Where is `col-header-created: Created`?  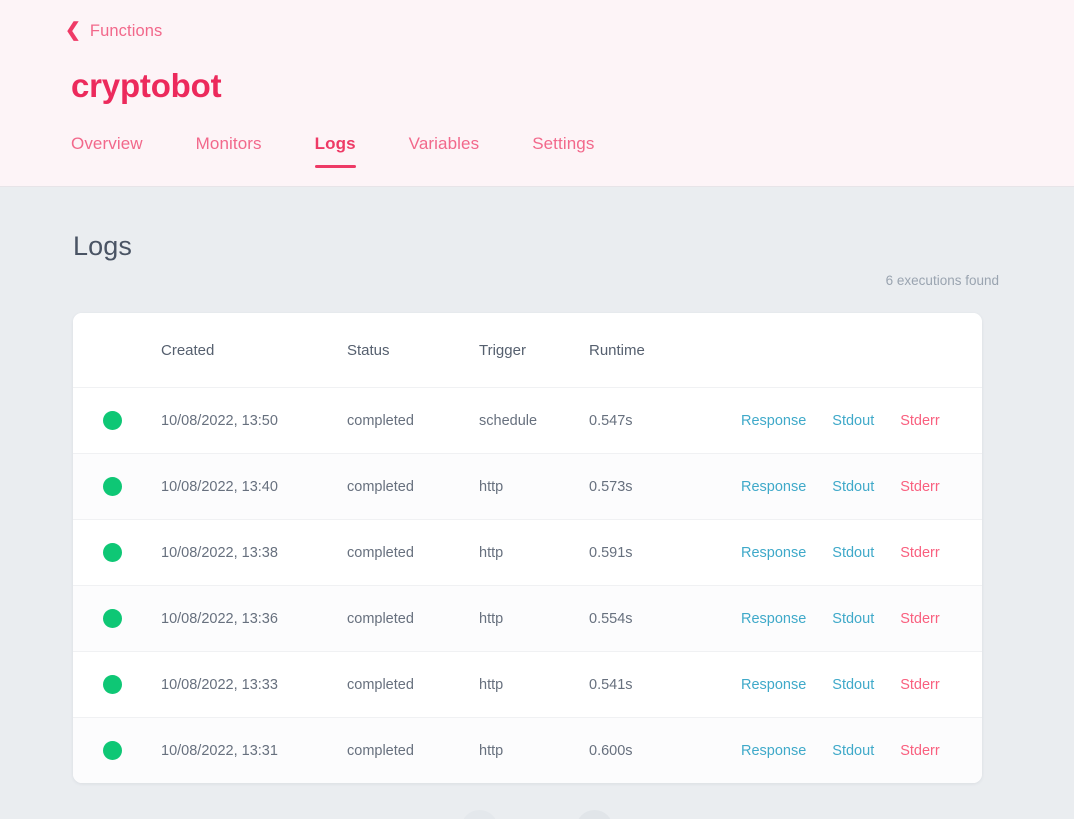 col-header-created: Created is located at coordinates (254, 350).